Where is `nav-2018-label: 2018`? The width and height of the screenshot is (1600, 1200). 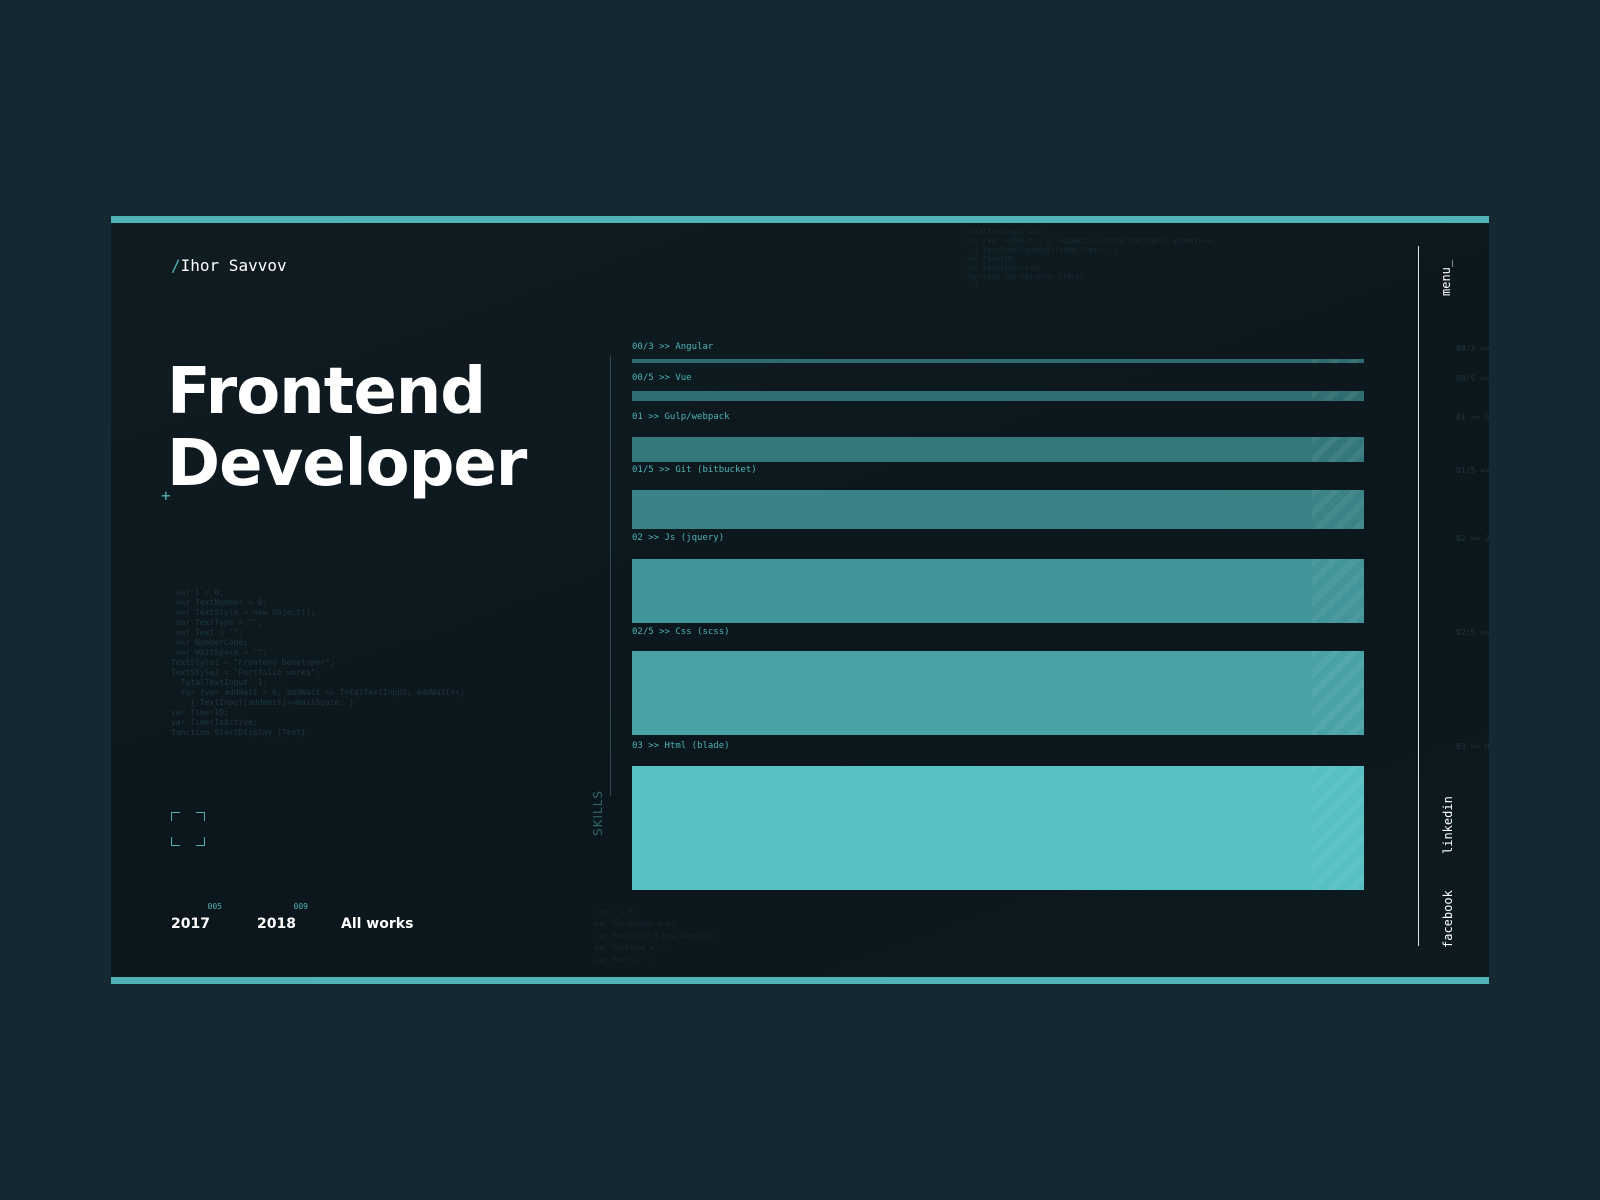 nav-2018-label: 2018 is located at coordinates (276, 924).